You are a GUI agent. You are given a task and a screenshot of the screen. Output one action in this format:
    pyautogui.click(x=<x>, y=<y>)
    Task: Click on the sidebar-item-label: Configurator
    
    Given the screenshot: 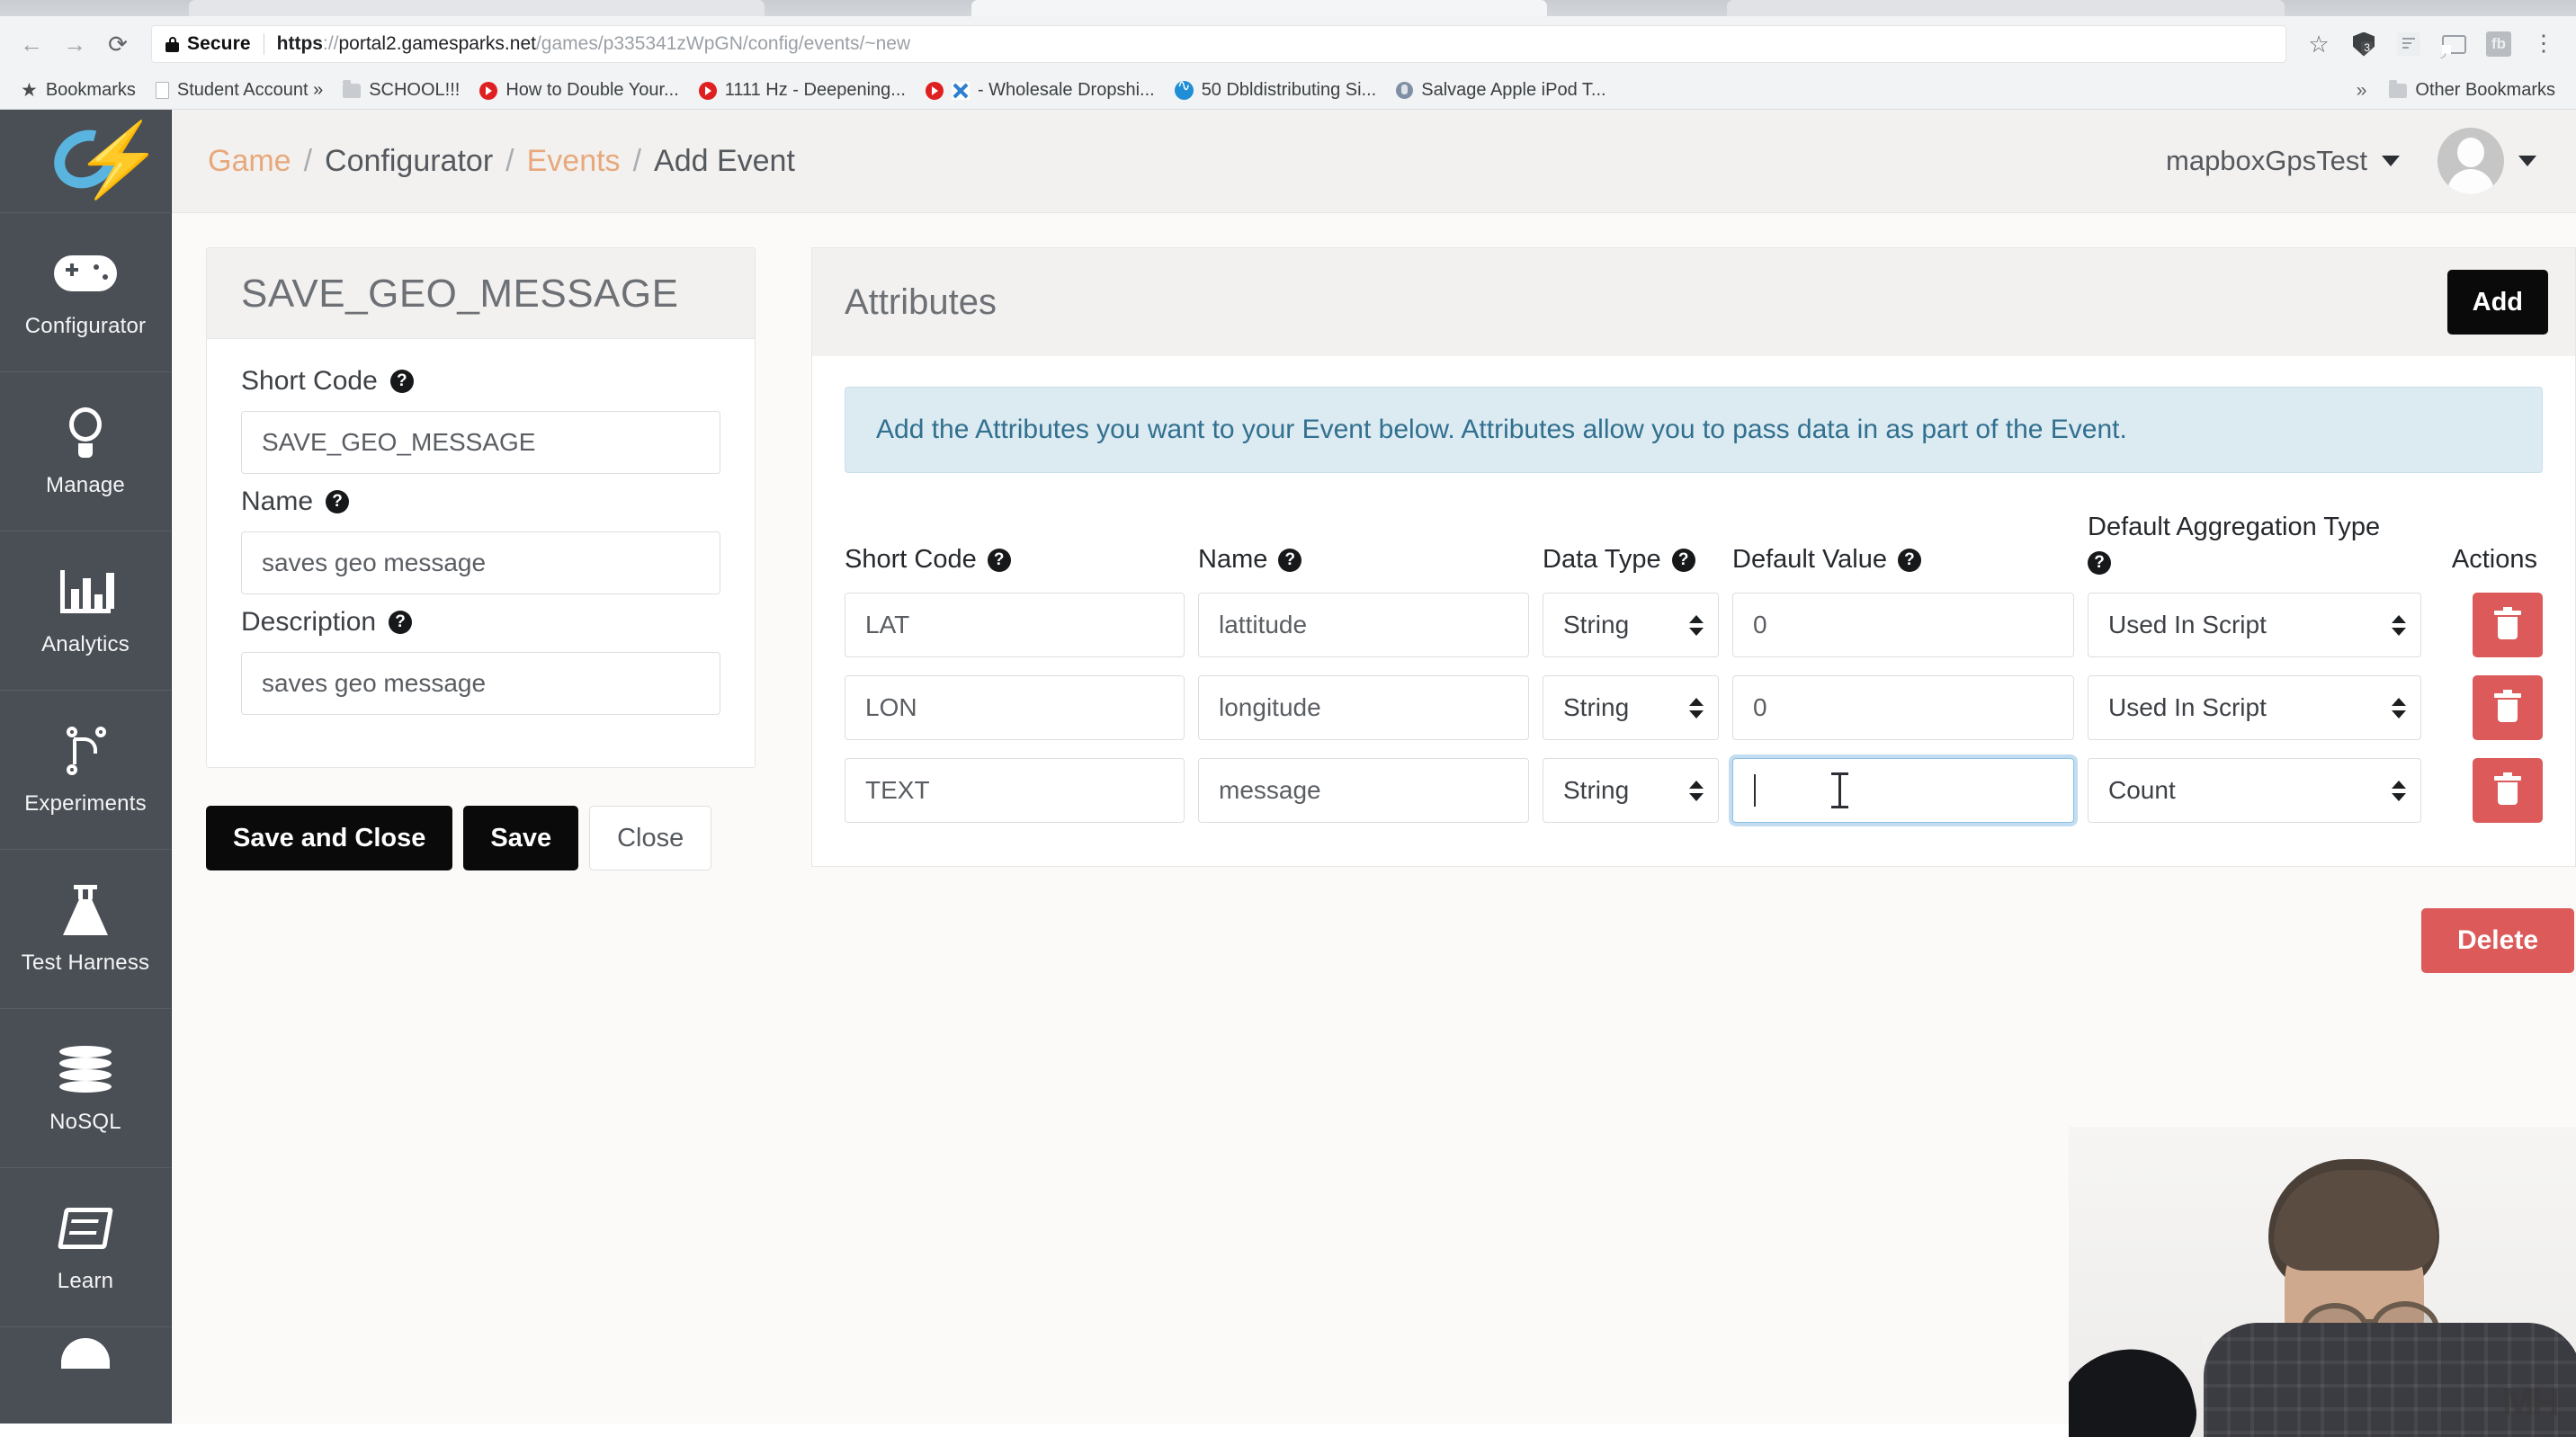 What is the action you would take?
    pyautogui.click(x=85, y=326)
    